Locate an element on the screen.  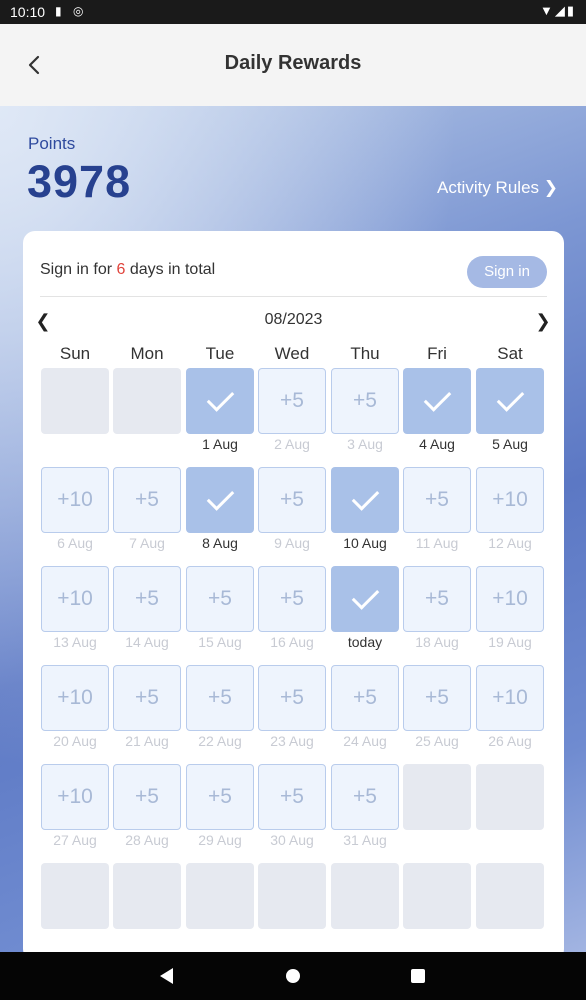
calendar-day: +5 22 Aug is located at coordinates (221, 709).